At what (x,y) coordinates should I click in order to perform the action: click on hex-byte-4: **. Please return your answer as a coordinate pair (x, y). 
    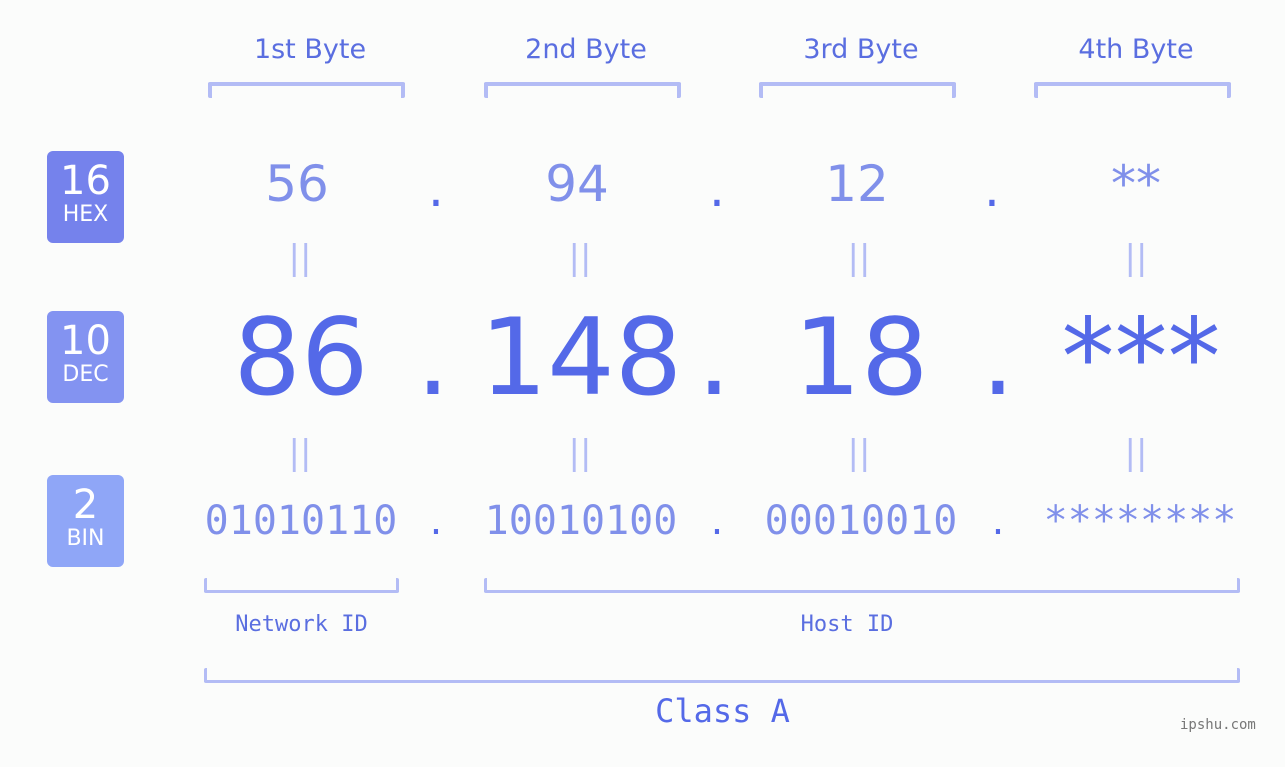
    Looking at the image, I should click on (1136, 184).